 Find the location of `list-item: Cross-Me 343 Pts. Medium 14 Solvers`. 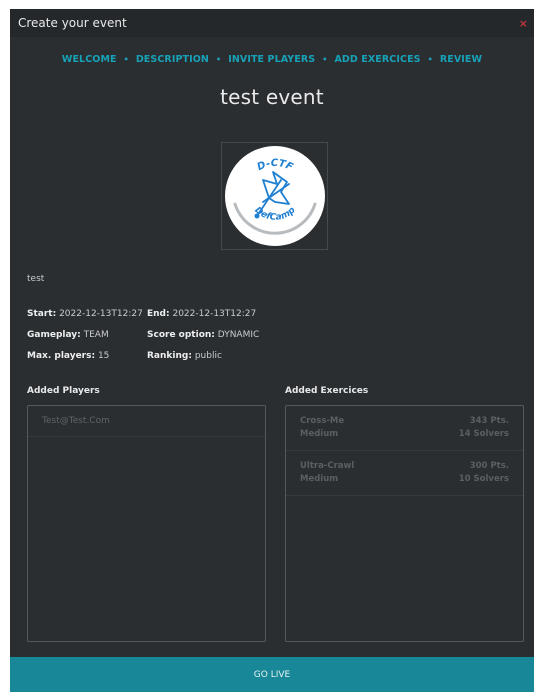

list-item: Cross-Me 343 Pts. Medium 14 Solvers is located at coordinates (404, 428).